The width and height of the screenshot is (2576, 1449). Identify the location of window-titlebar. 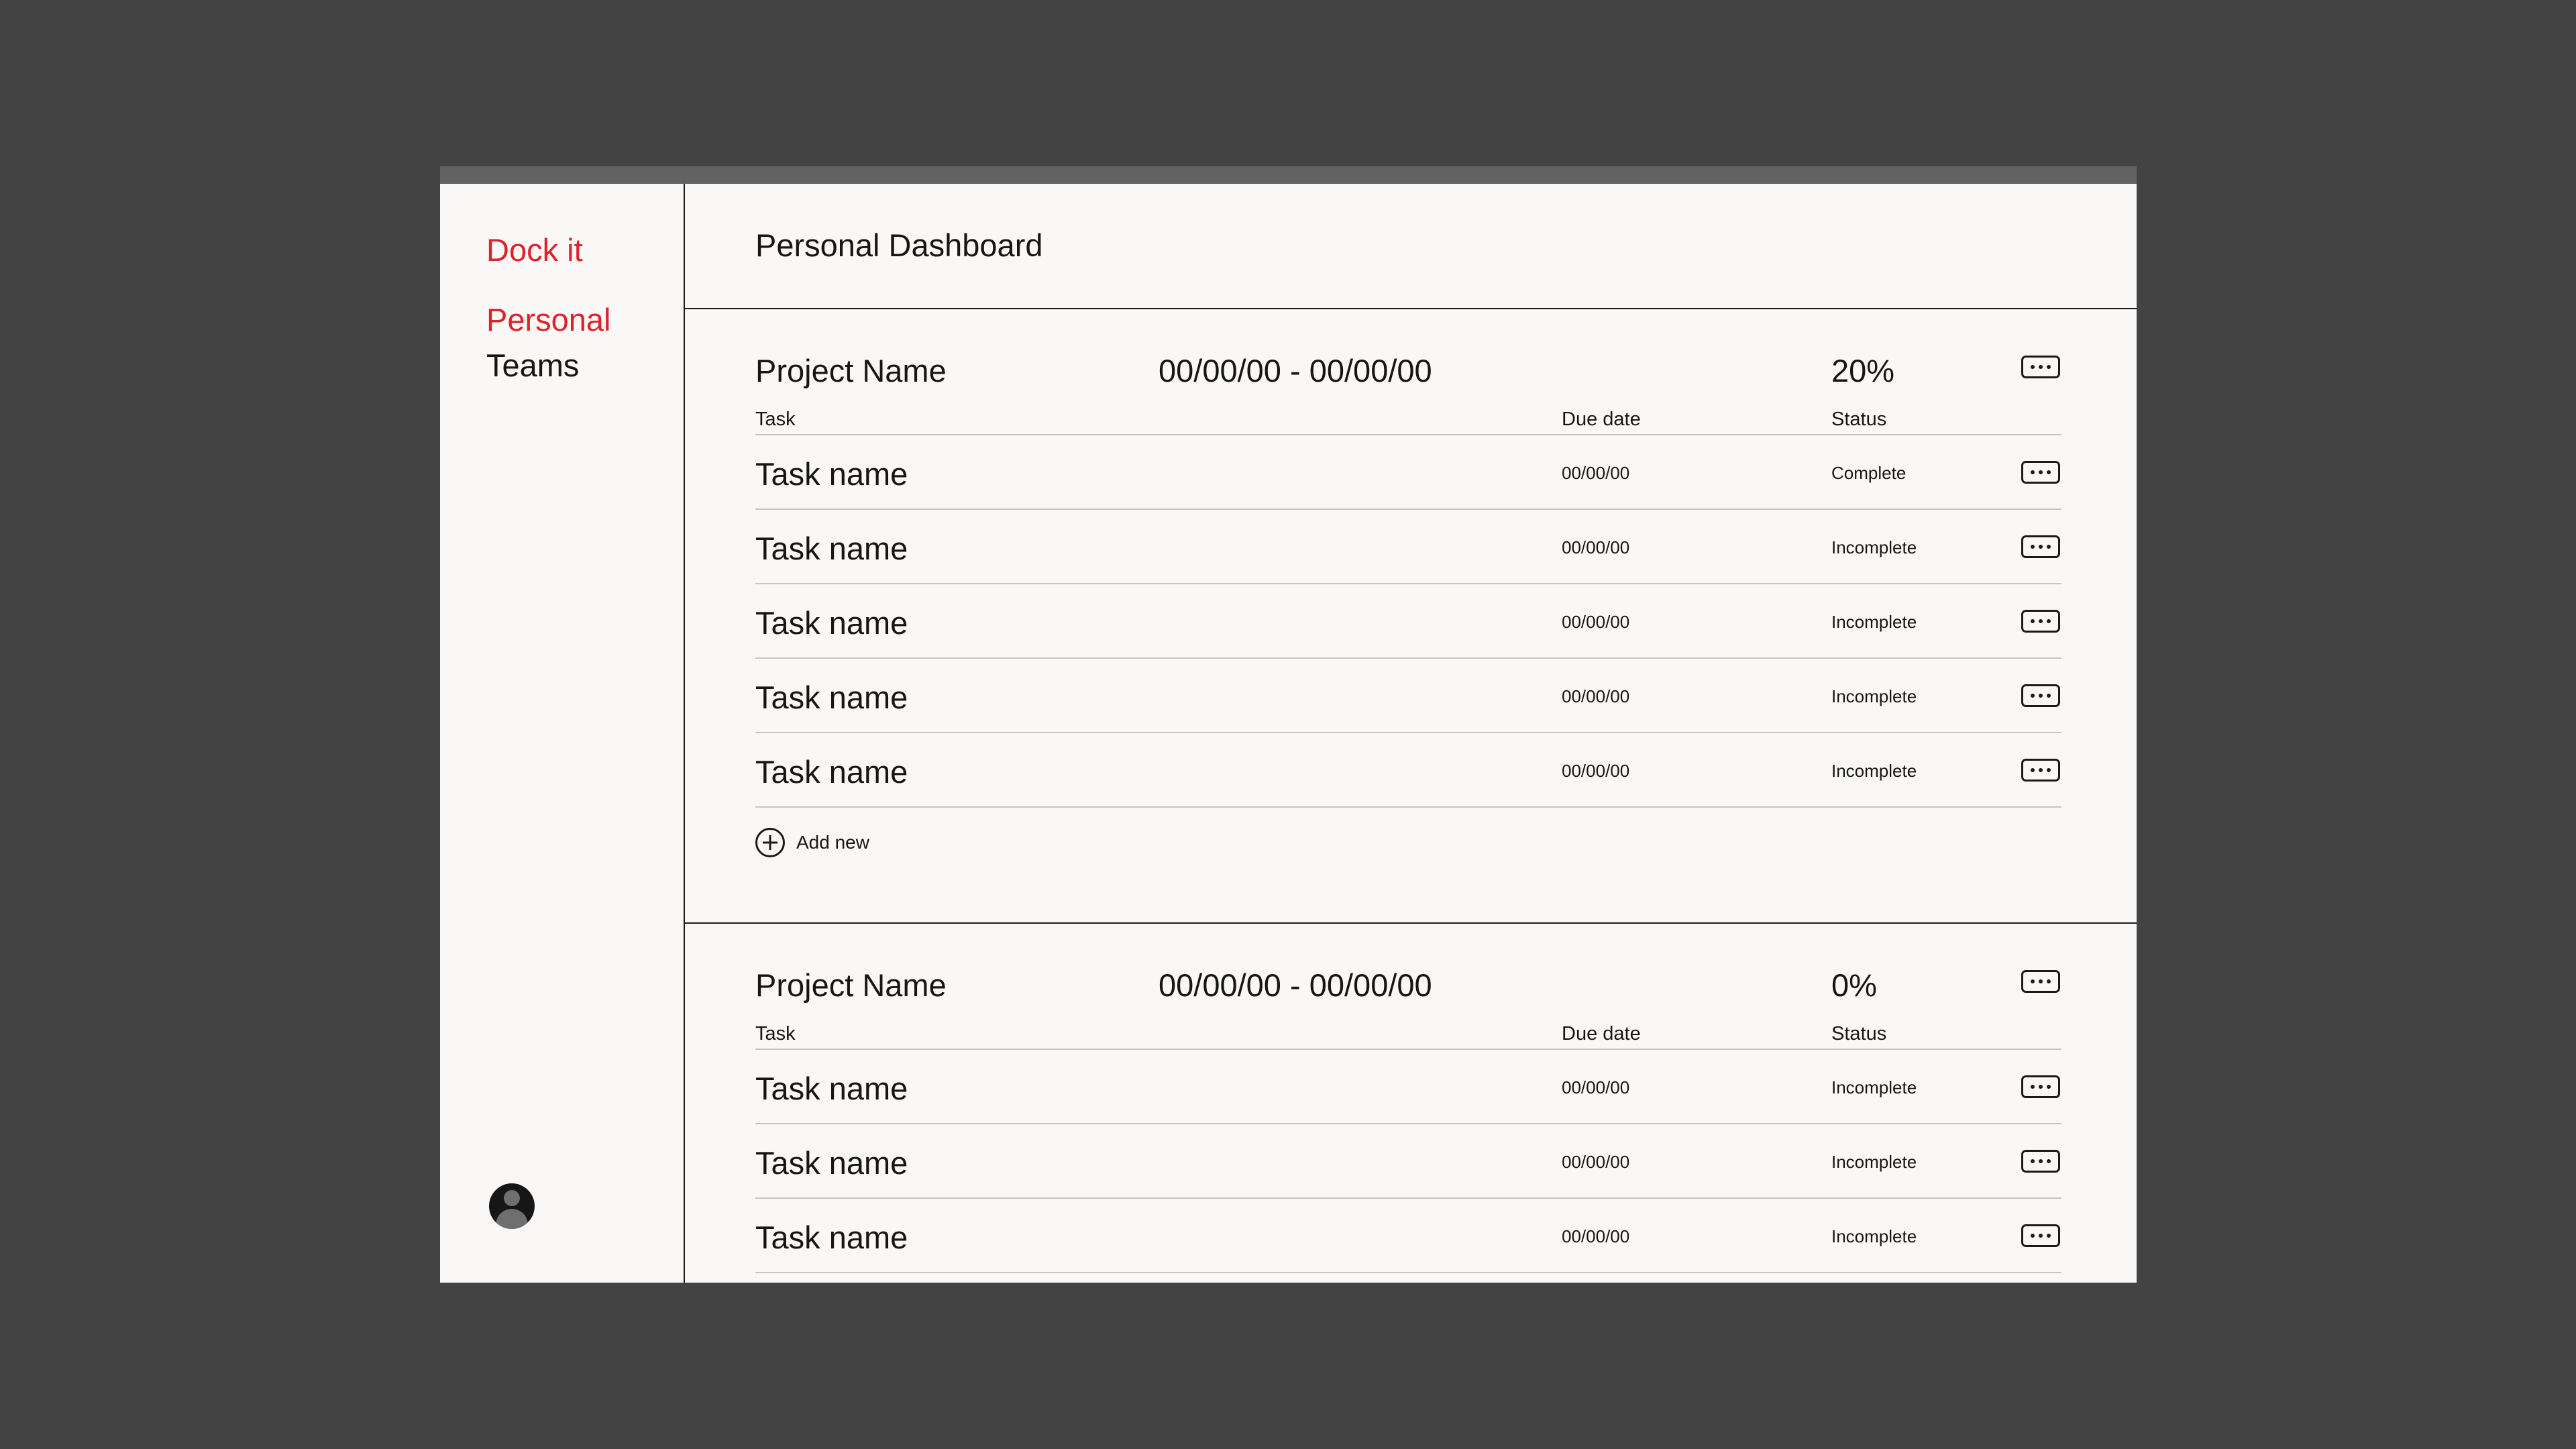
(1288, 175).